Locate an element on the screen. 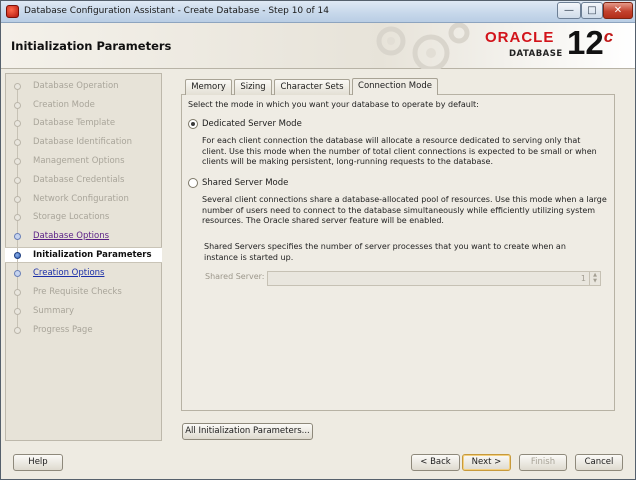  nav-item-label: Database Credentials is located at coordinates (79, 180).